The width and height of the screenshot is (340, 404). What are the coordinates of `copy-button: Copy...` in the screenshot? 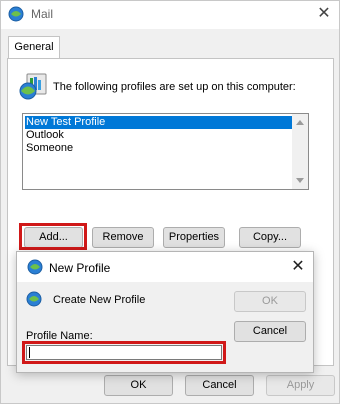 It's located at (270, 237).